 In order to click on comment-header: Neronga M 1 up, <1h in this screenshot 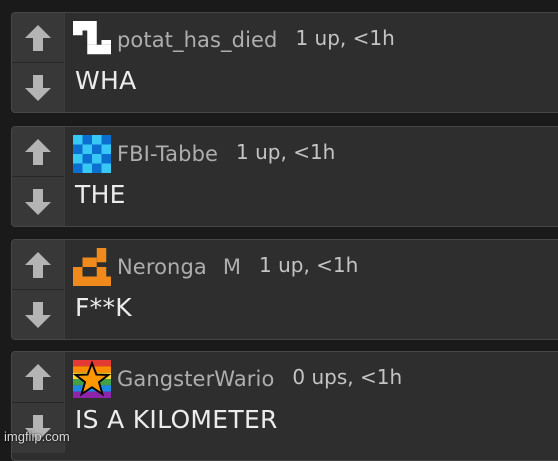, I will do `click(215, 267)`.